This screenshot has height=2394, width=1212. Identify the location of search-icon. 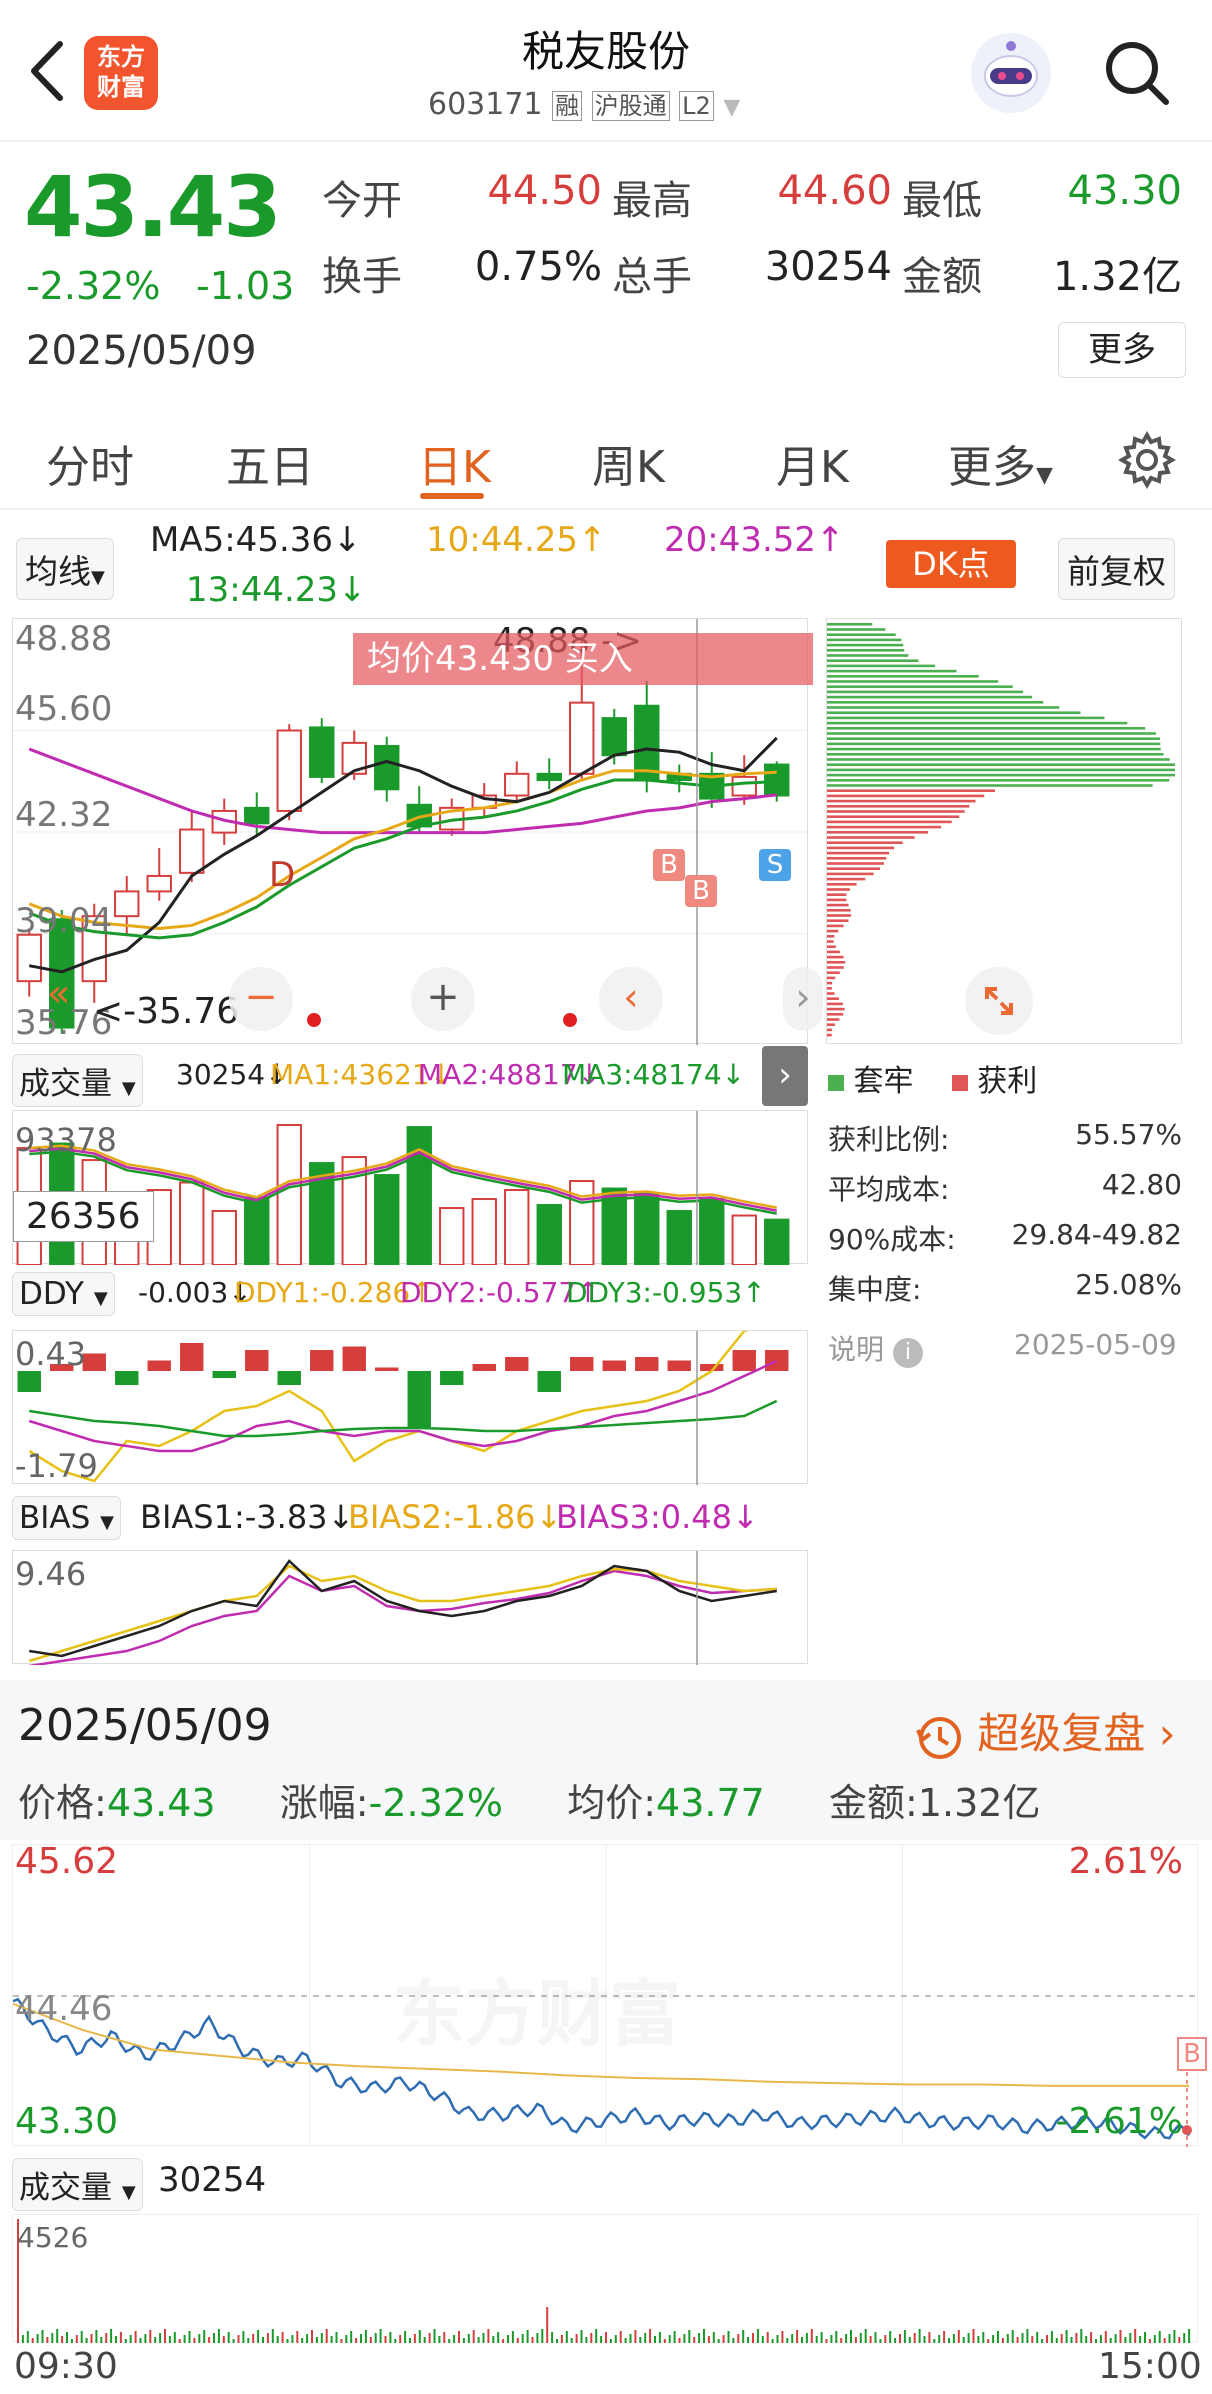
(1137, 73).